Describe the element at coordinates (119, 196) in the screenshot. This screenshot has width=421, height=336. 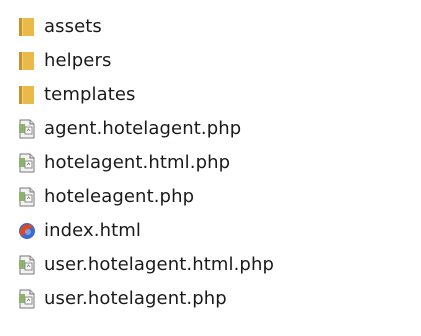
I see `file-name: hoteleagent.php` at that location.